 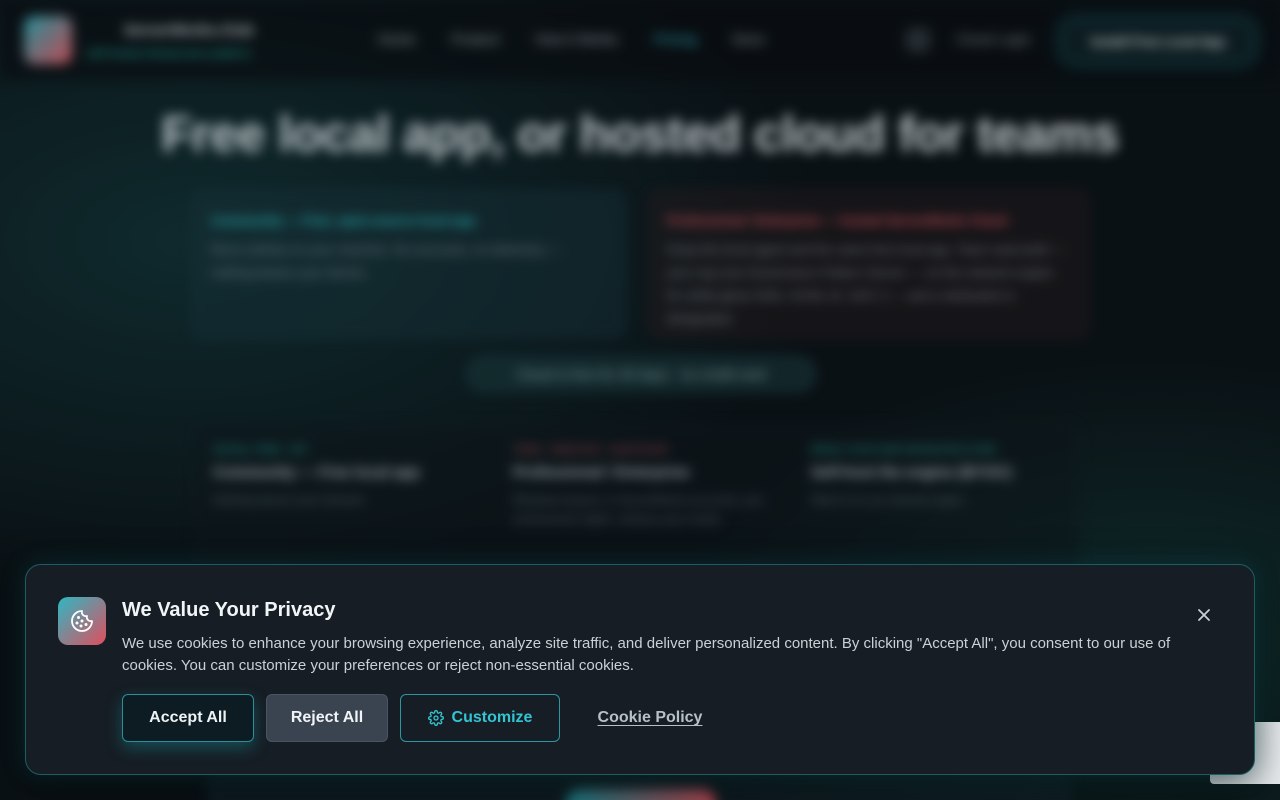 What do you see at coordinates (903, 450) in the screenshot?
I see `tier-kicker: BRING YOUR OWN INFRASTRUCTURE` at bounding box center [903, 450].